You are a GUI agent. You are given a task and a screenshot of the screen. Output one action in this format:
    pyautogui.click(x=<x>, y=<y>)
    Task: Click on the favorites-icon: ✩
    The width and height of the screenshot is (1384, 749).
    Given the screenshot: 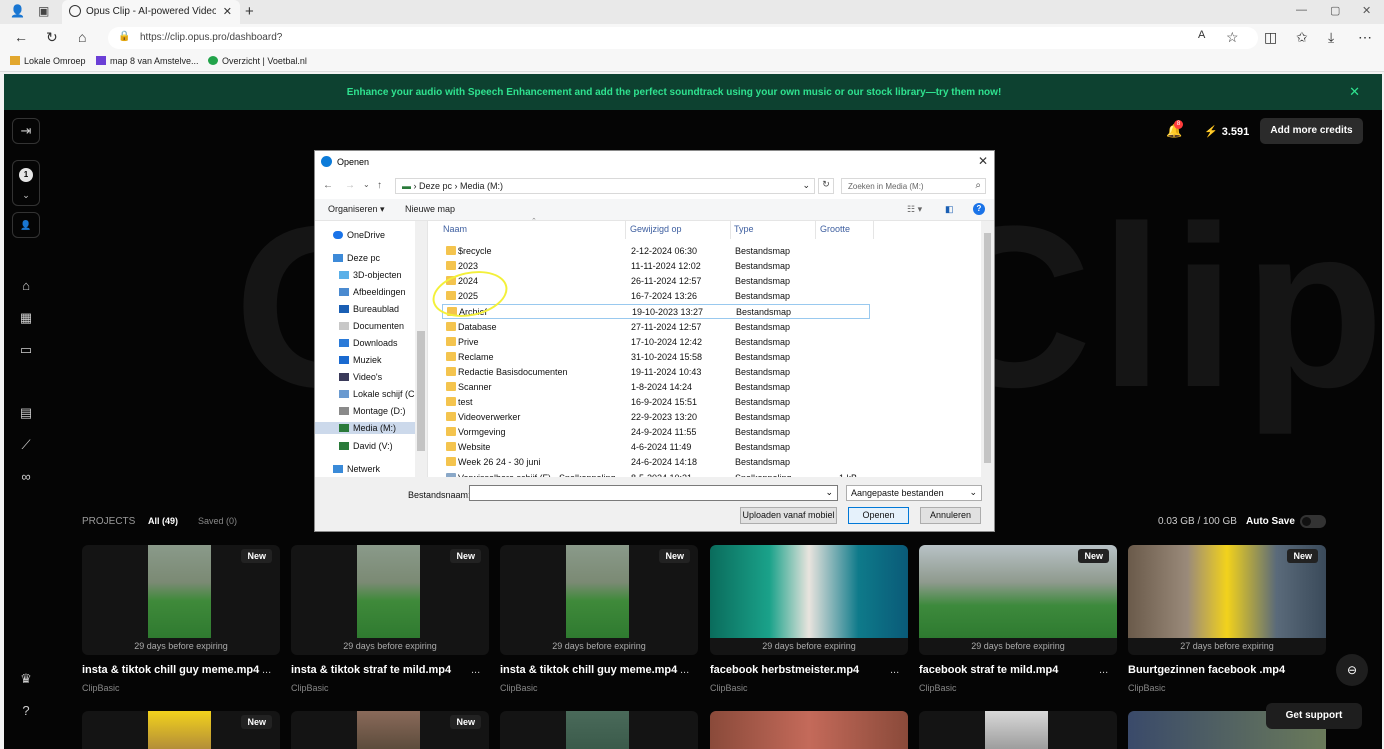 What is the action you would take?
    pyautogui.click(x=1302, y=37)
    